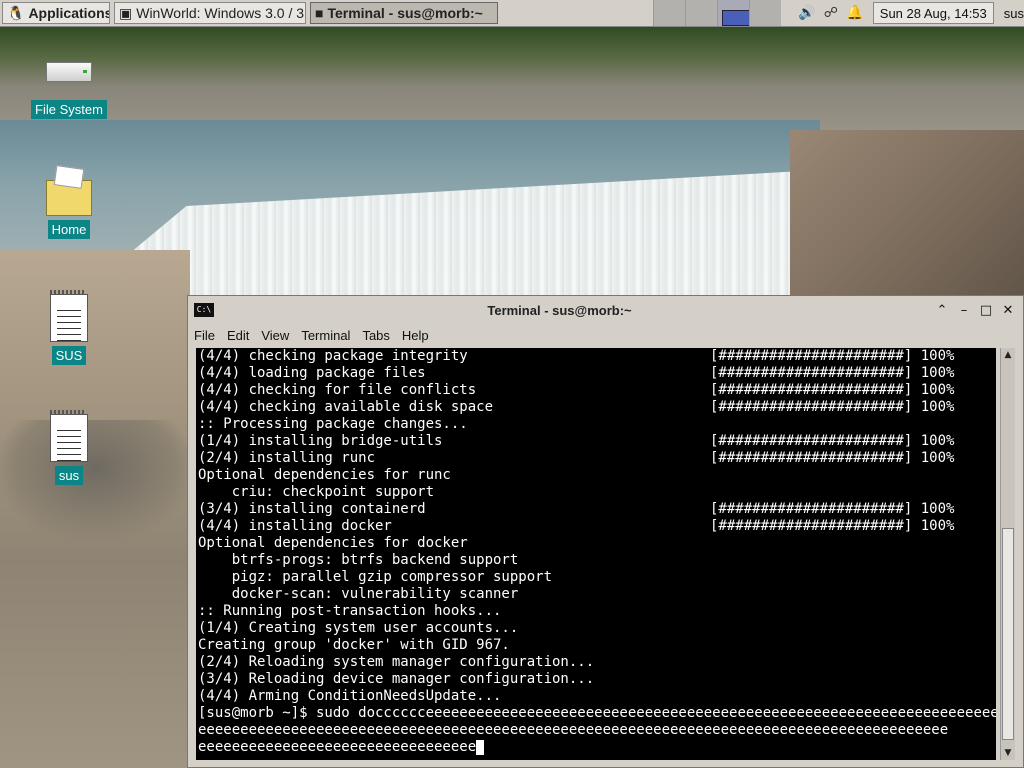 This screenshot has width=1024, height=768. What do you see at coordinates (807, 13) in the screenshot?
I see `volume-icon: 🔊` at bounding box center [807, 13].